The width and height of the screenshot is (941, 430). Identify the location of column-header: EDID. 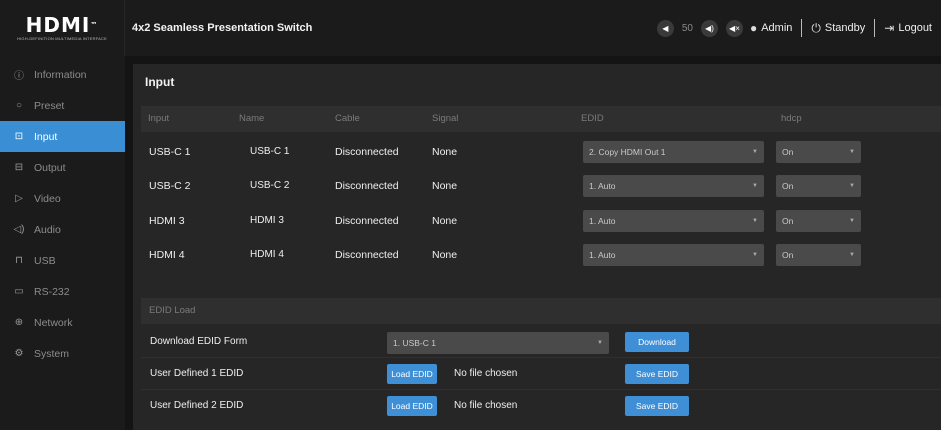
(592, 118).